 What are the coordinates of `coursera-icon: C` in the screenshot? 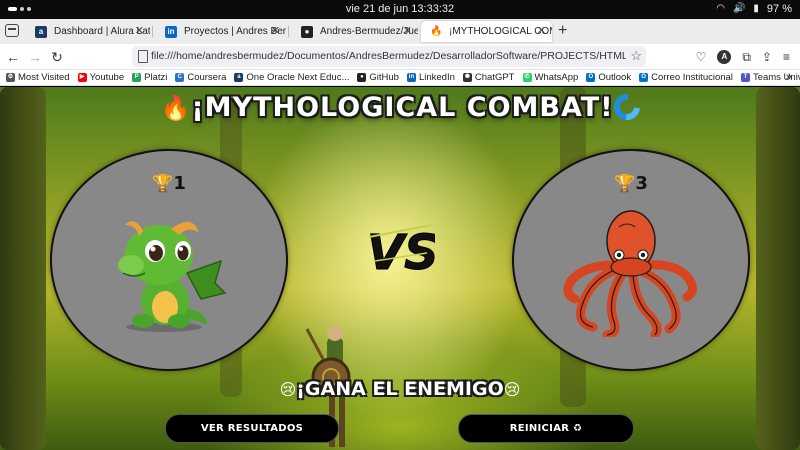 It's located at (180, 77).